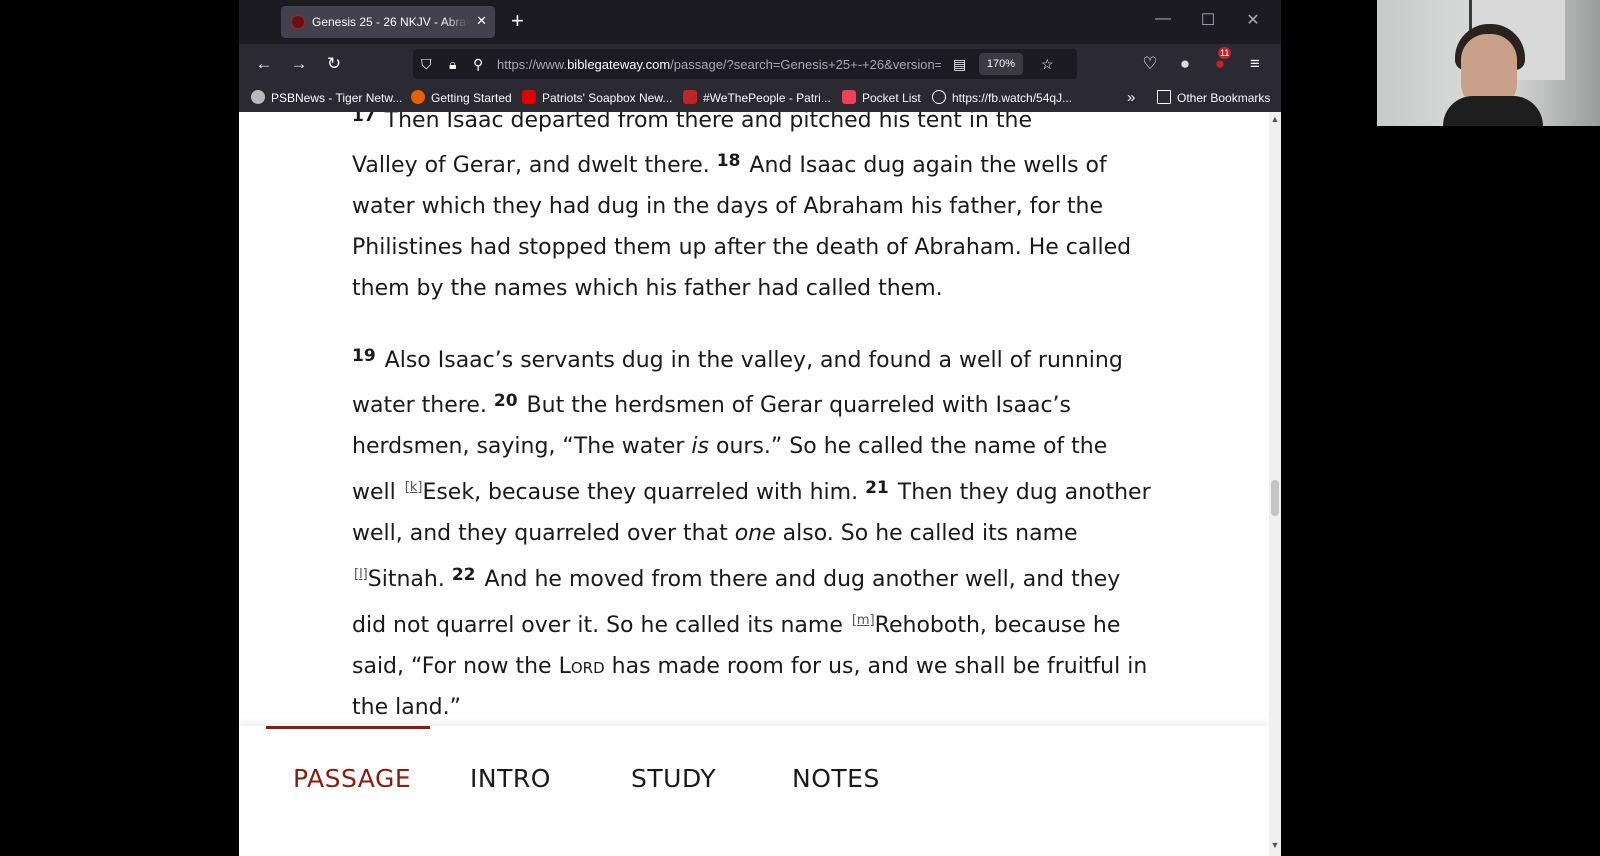 This screenshot has height=856, width=1600. I want to click on hamburger-menu-icon: ≡, so click(1255, 64).